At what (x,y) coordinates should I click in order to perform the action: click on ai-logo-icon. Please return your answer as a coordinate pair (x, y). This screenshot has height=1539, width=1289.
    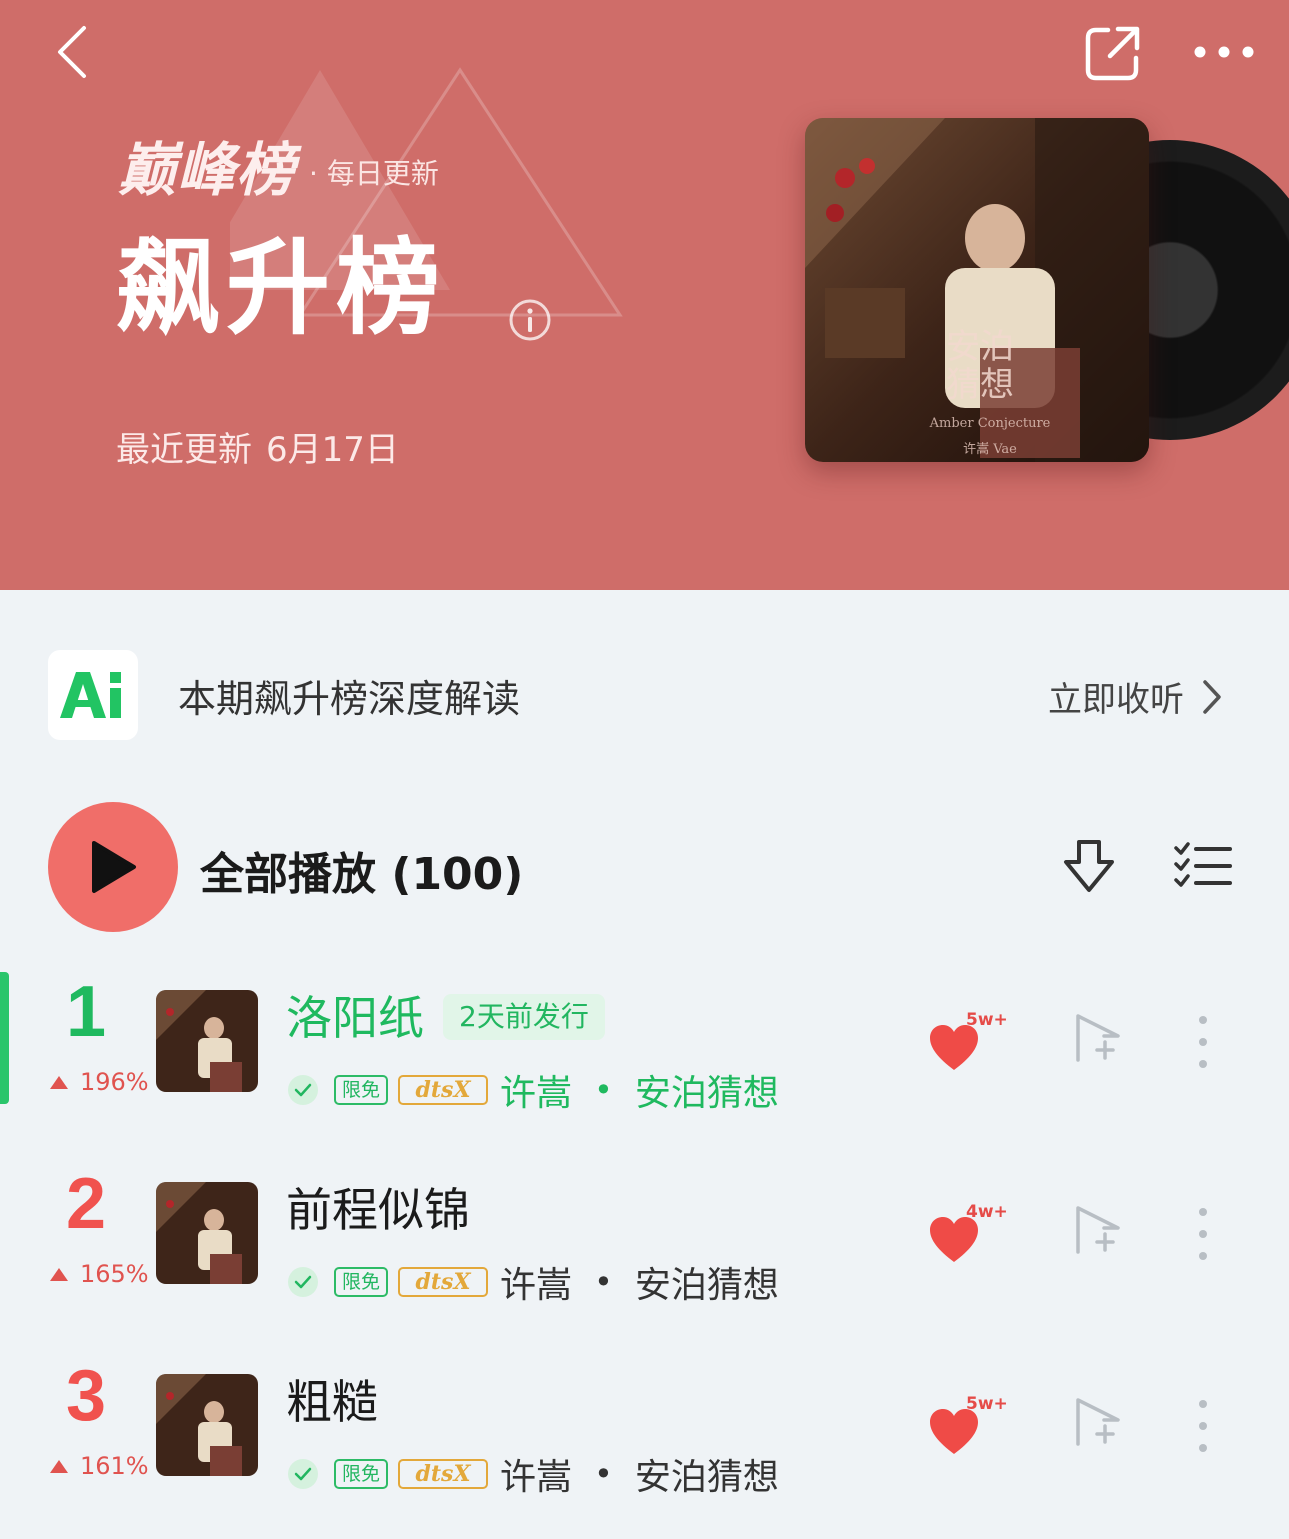
    Looking at the image, I should click on (90, 695).